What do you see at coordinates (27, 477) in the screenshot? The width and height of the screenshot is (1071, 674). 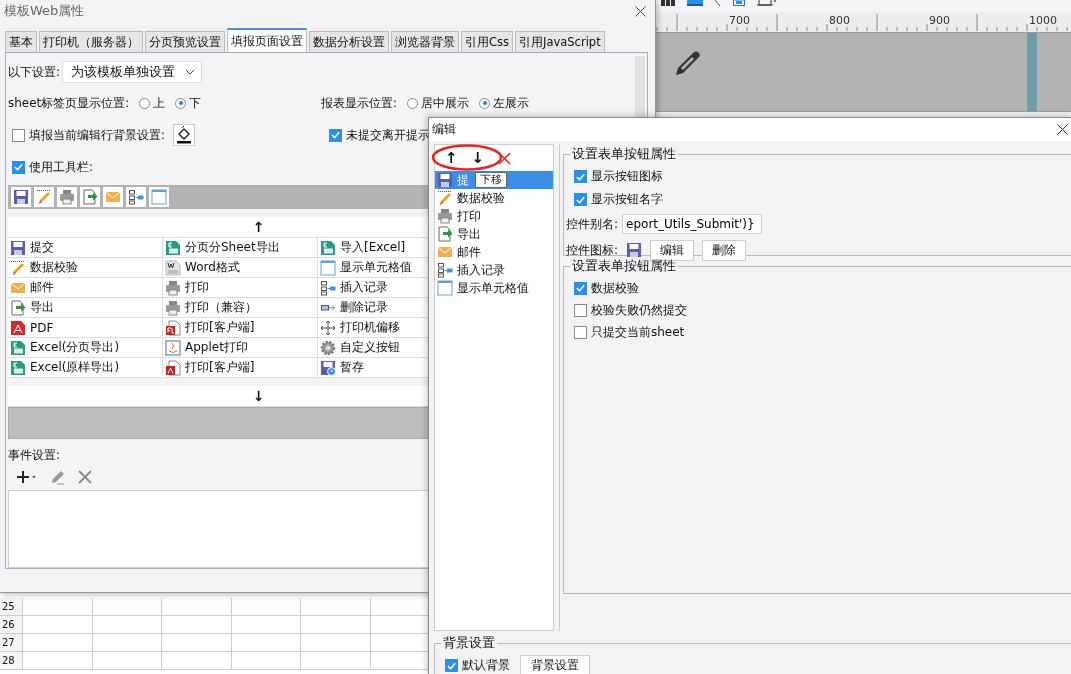 I see `add-icon` at bounding box center [27, 477].